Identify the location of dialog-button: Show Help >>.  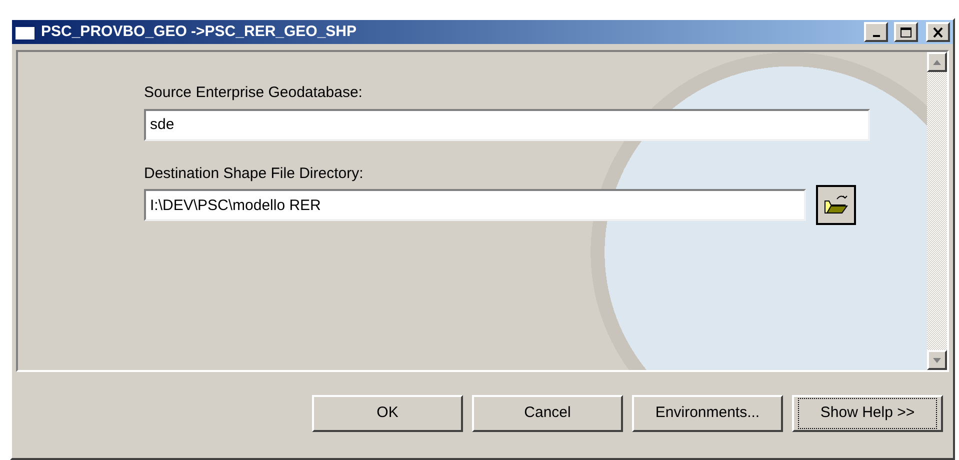
(867, 413).